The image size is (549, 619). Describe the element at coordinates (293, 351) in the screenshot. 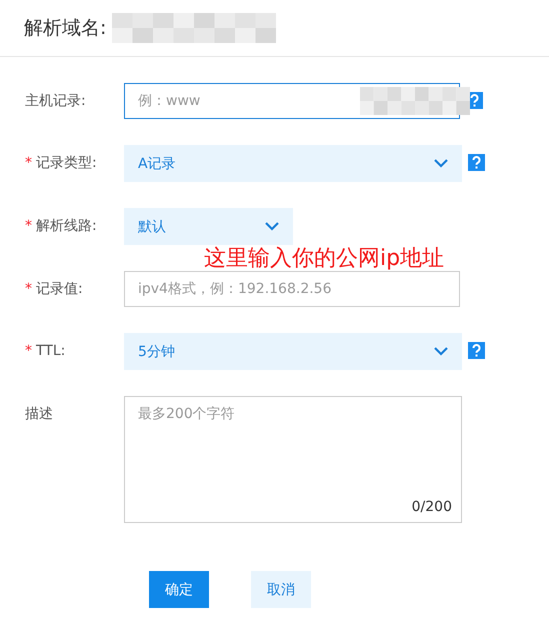

I see `dropdown-select: 5分钟` at that location.